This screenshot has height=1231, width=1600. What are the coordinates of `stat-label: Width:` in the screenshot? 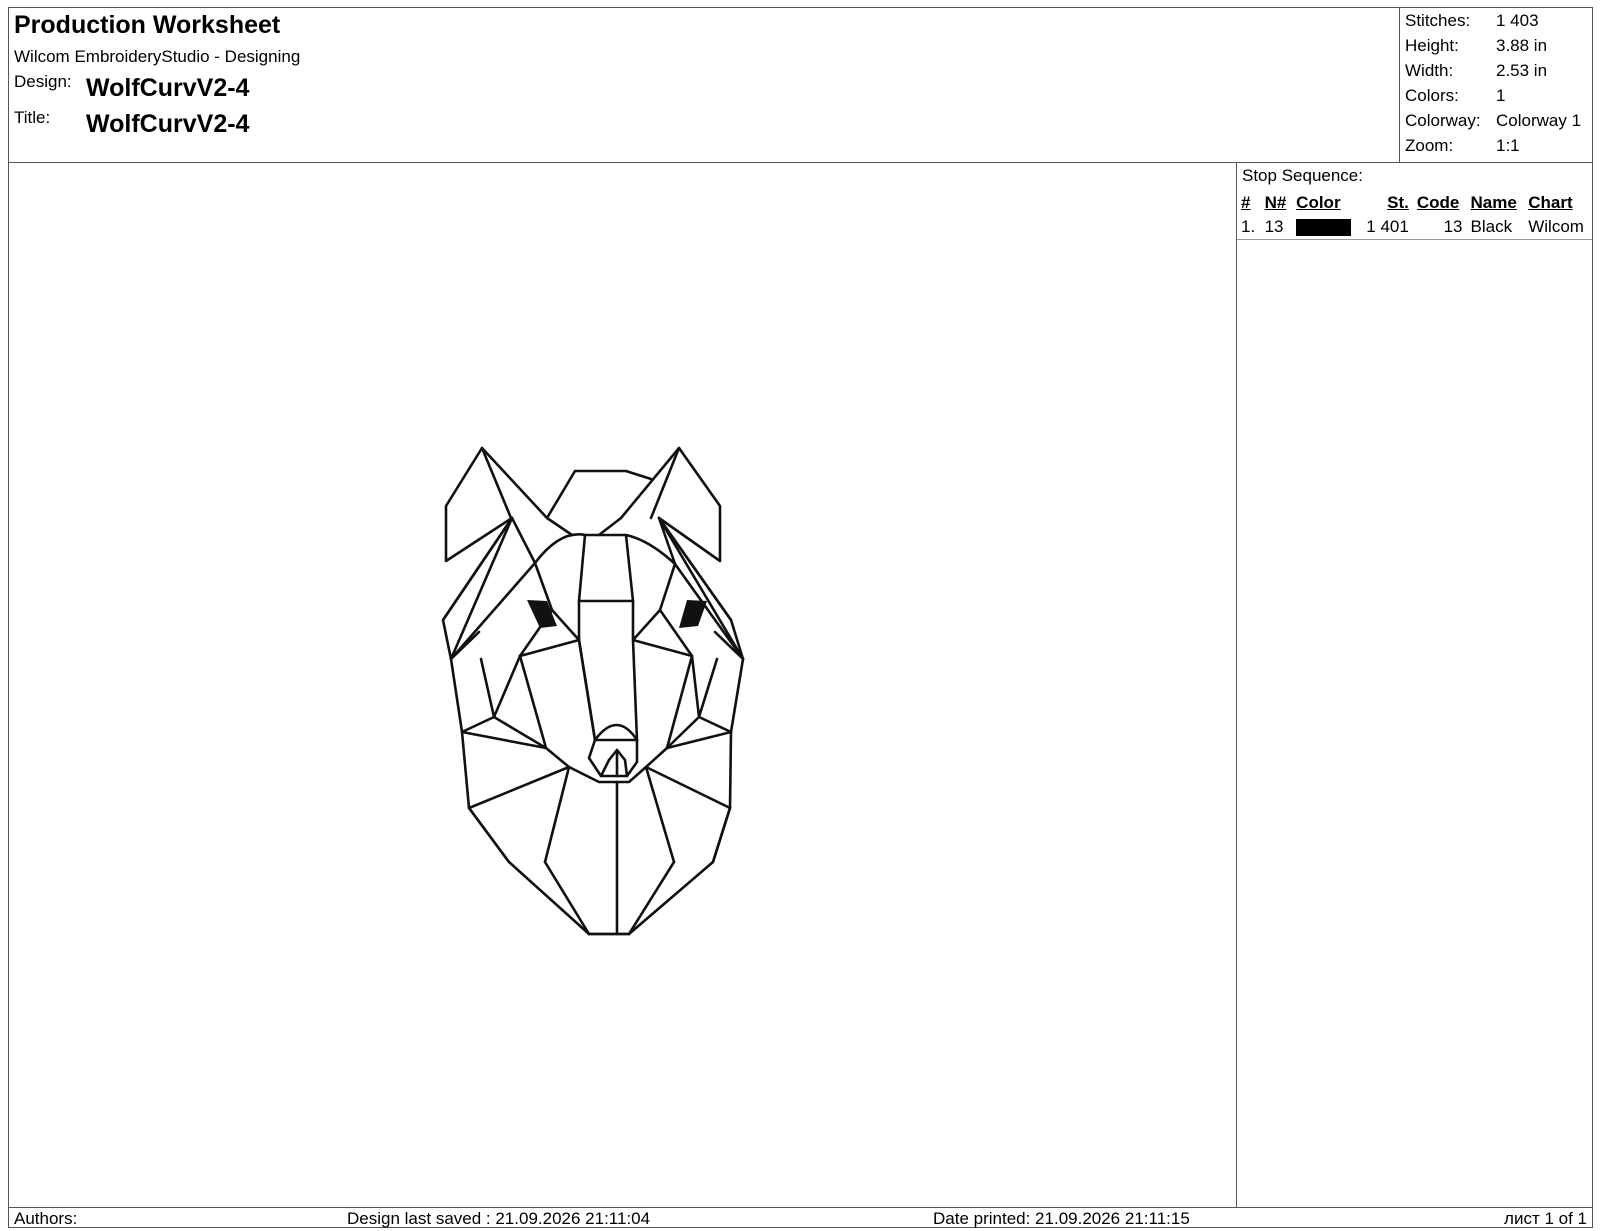 It's located at (1429, 70).